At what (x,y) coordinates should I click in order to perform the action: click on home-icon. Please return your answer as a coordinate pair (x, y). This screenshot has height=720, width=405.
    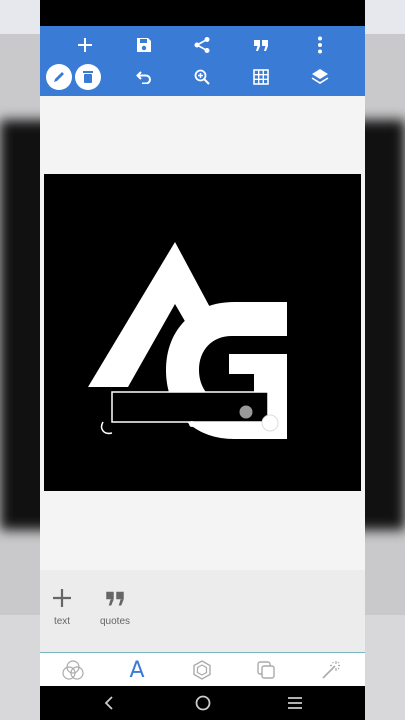
    Looking at the image, I should click on (203, 703).